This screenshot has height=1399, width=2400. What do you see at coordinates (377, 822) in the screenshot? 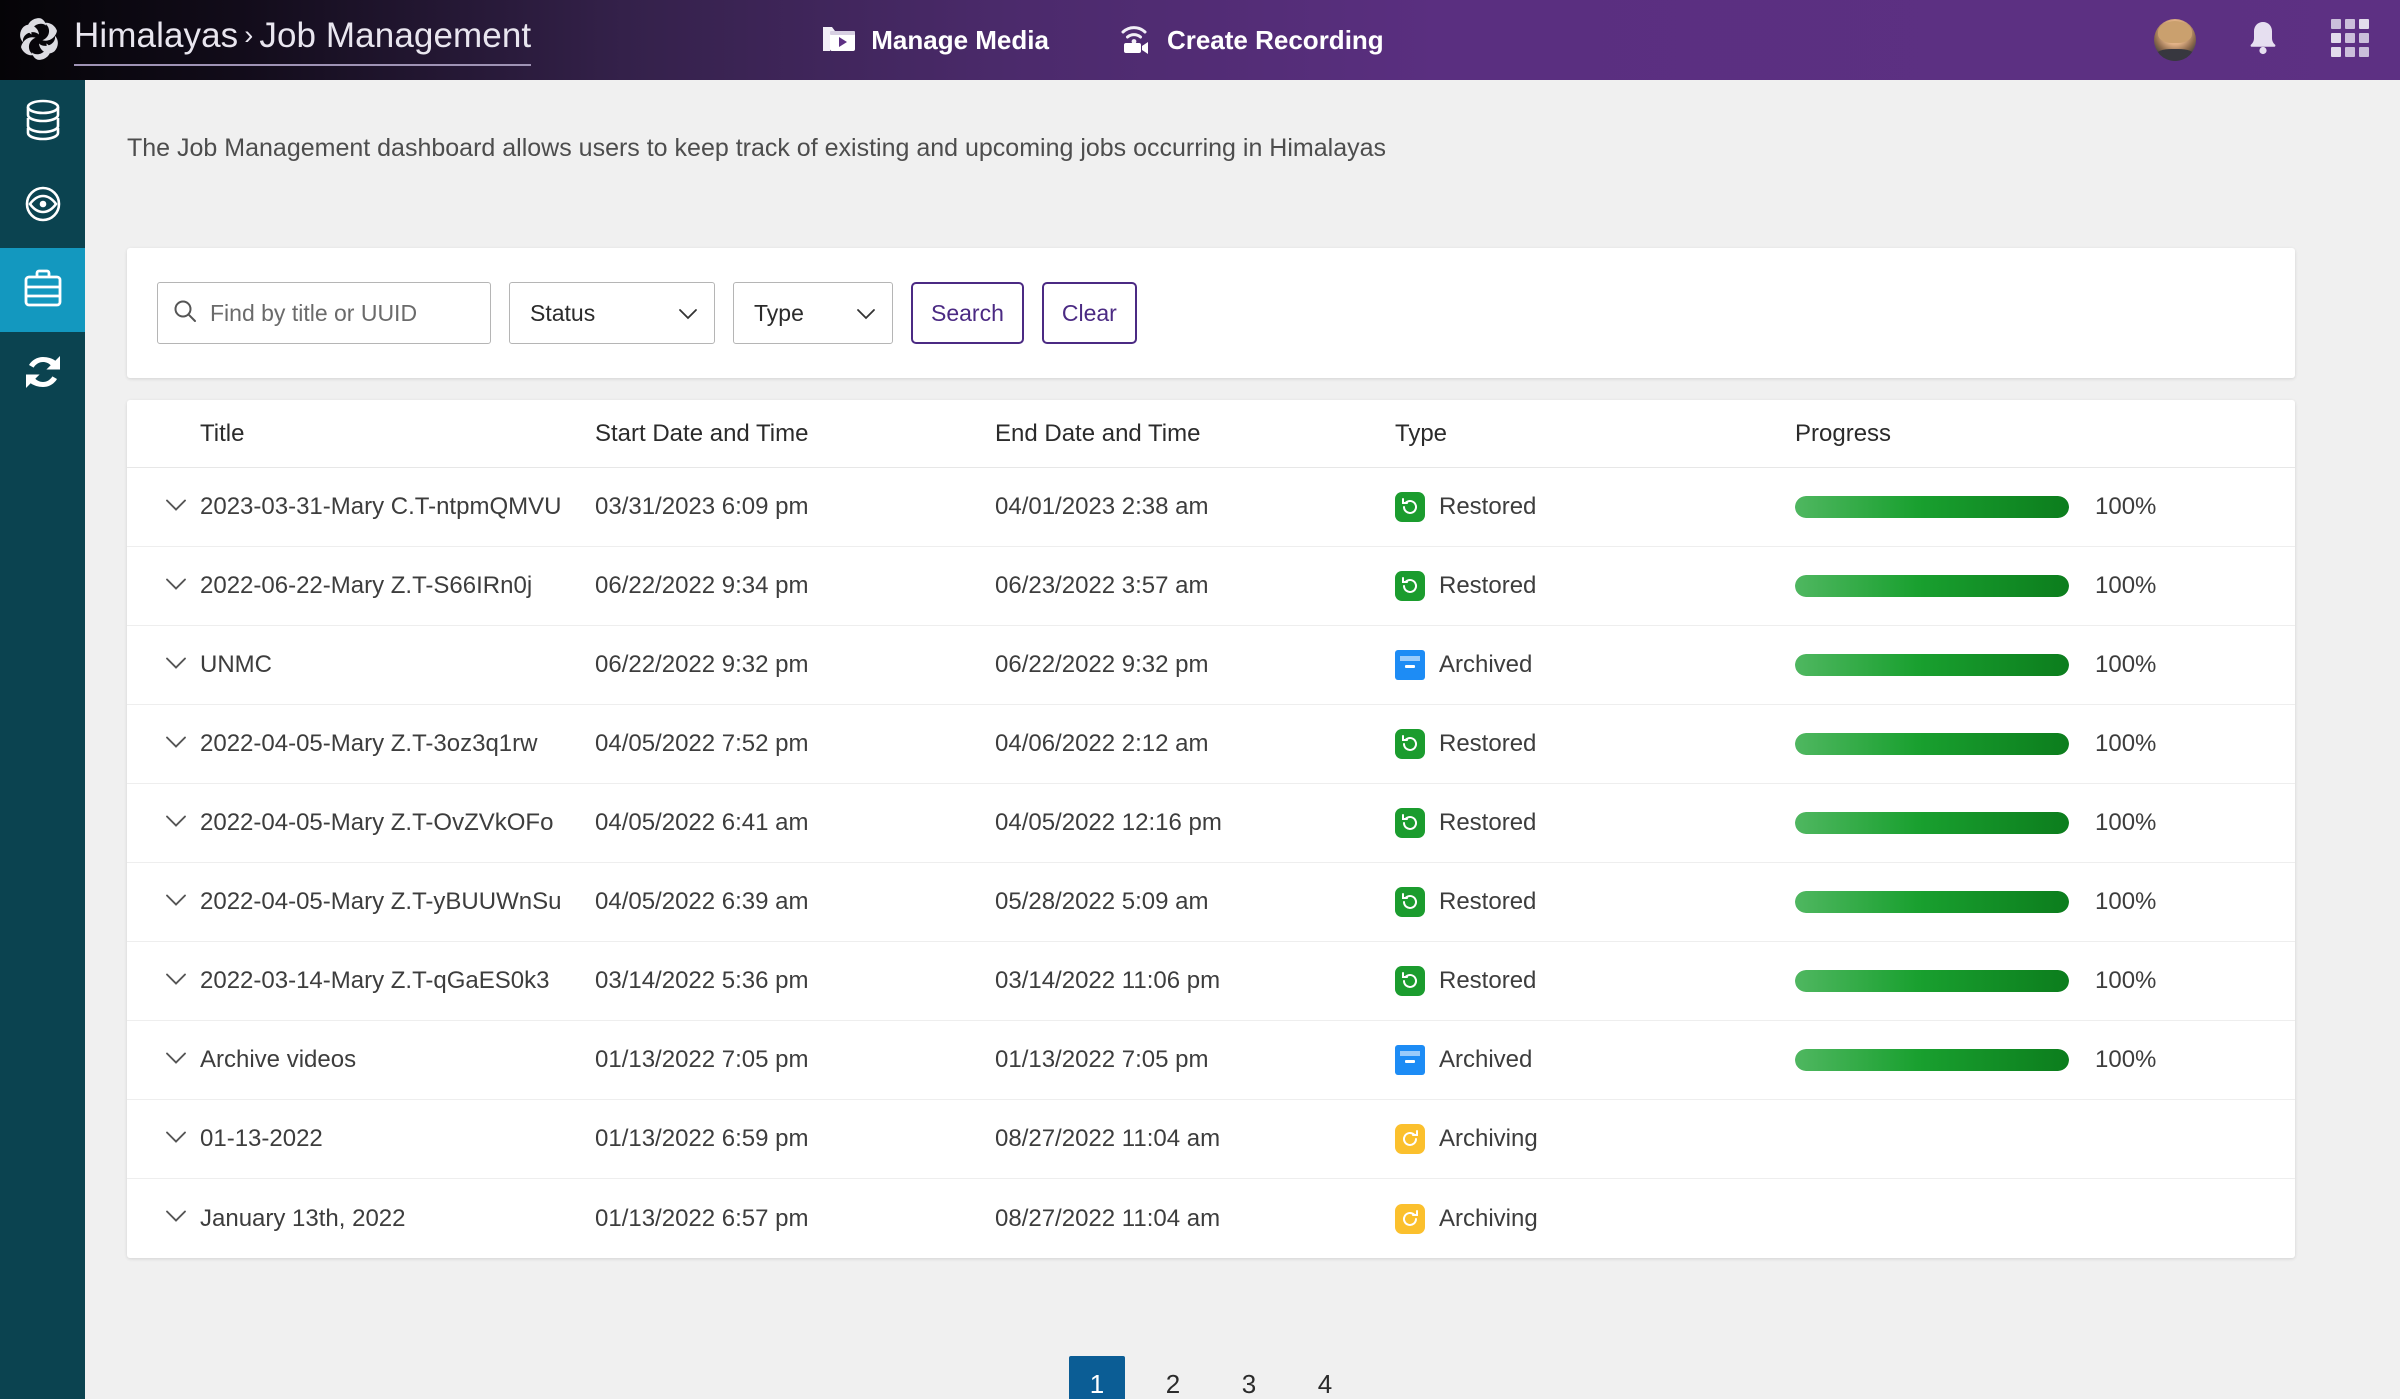
I see `cell-title: 2022-04-05-Mary Z.T-OvZVkOFo` at bounding box center [377, 822].